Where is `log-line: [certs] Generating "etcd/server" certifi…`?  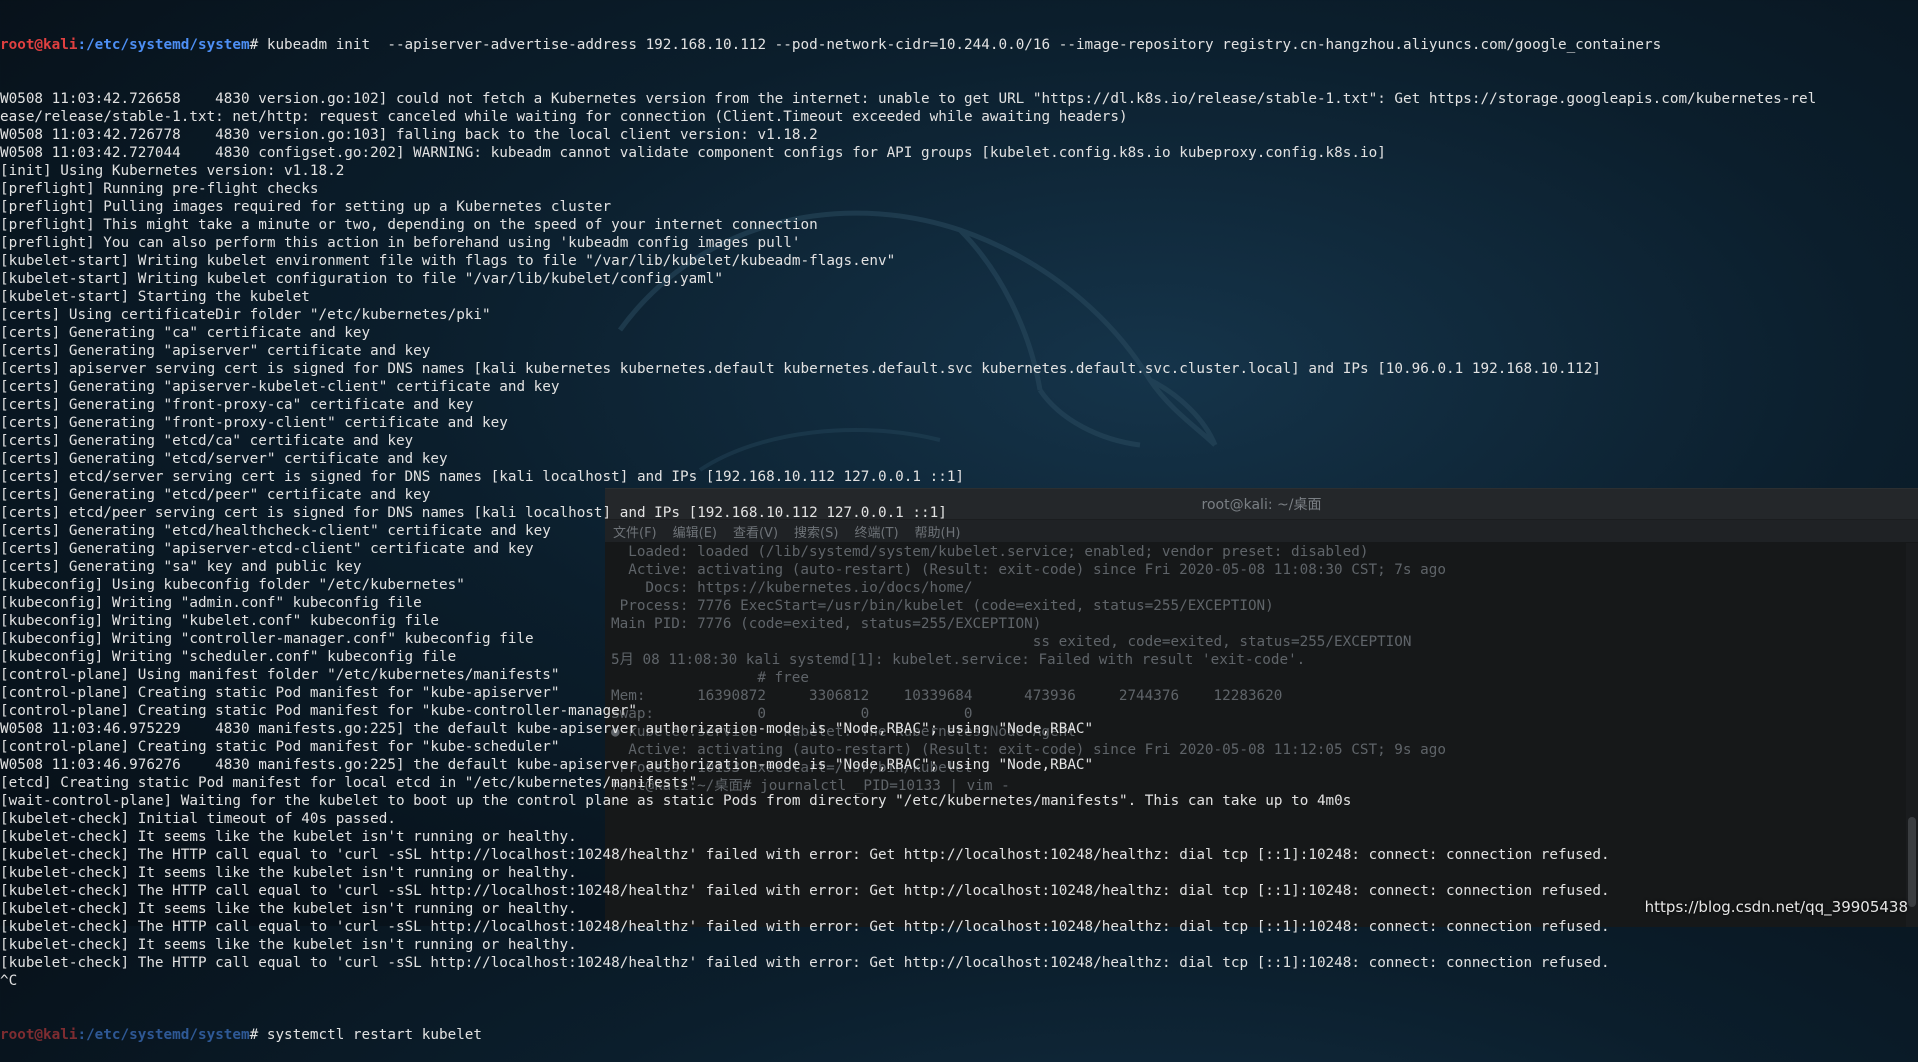
log-line: [certs] Generating "etcd/server" certifi… is located at coordinates (224, 459).